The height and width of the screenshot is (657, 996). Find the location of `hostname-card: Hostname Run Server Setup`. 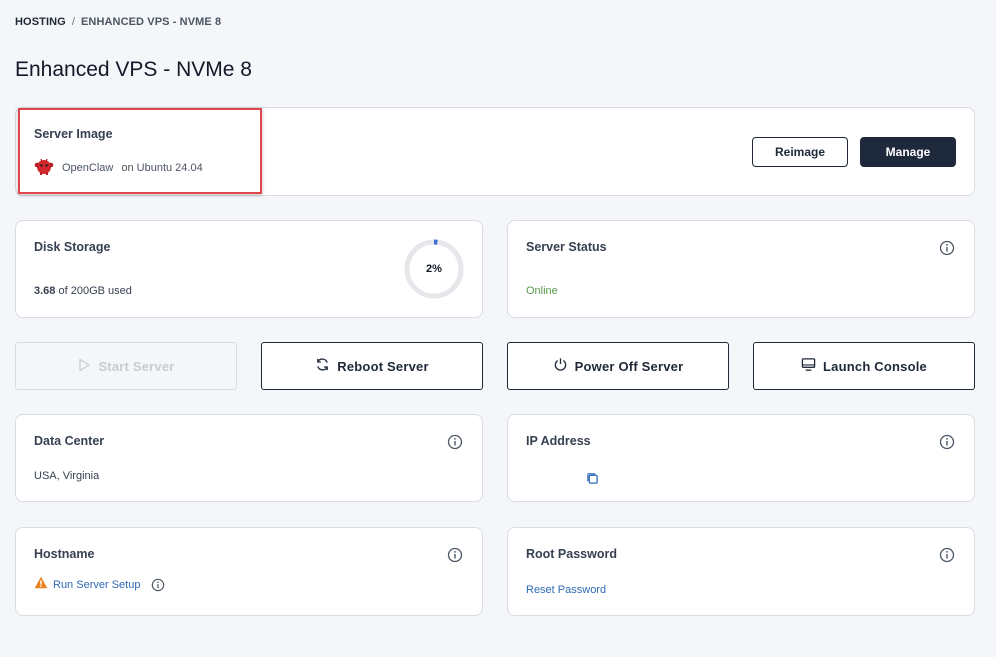

hostname-card: Hostname Run Server Setup is located at coordinates (249, 571).